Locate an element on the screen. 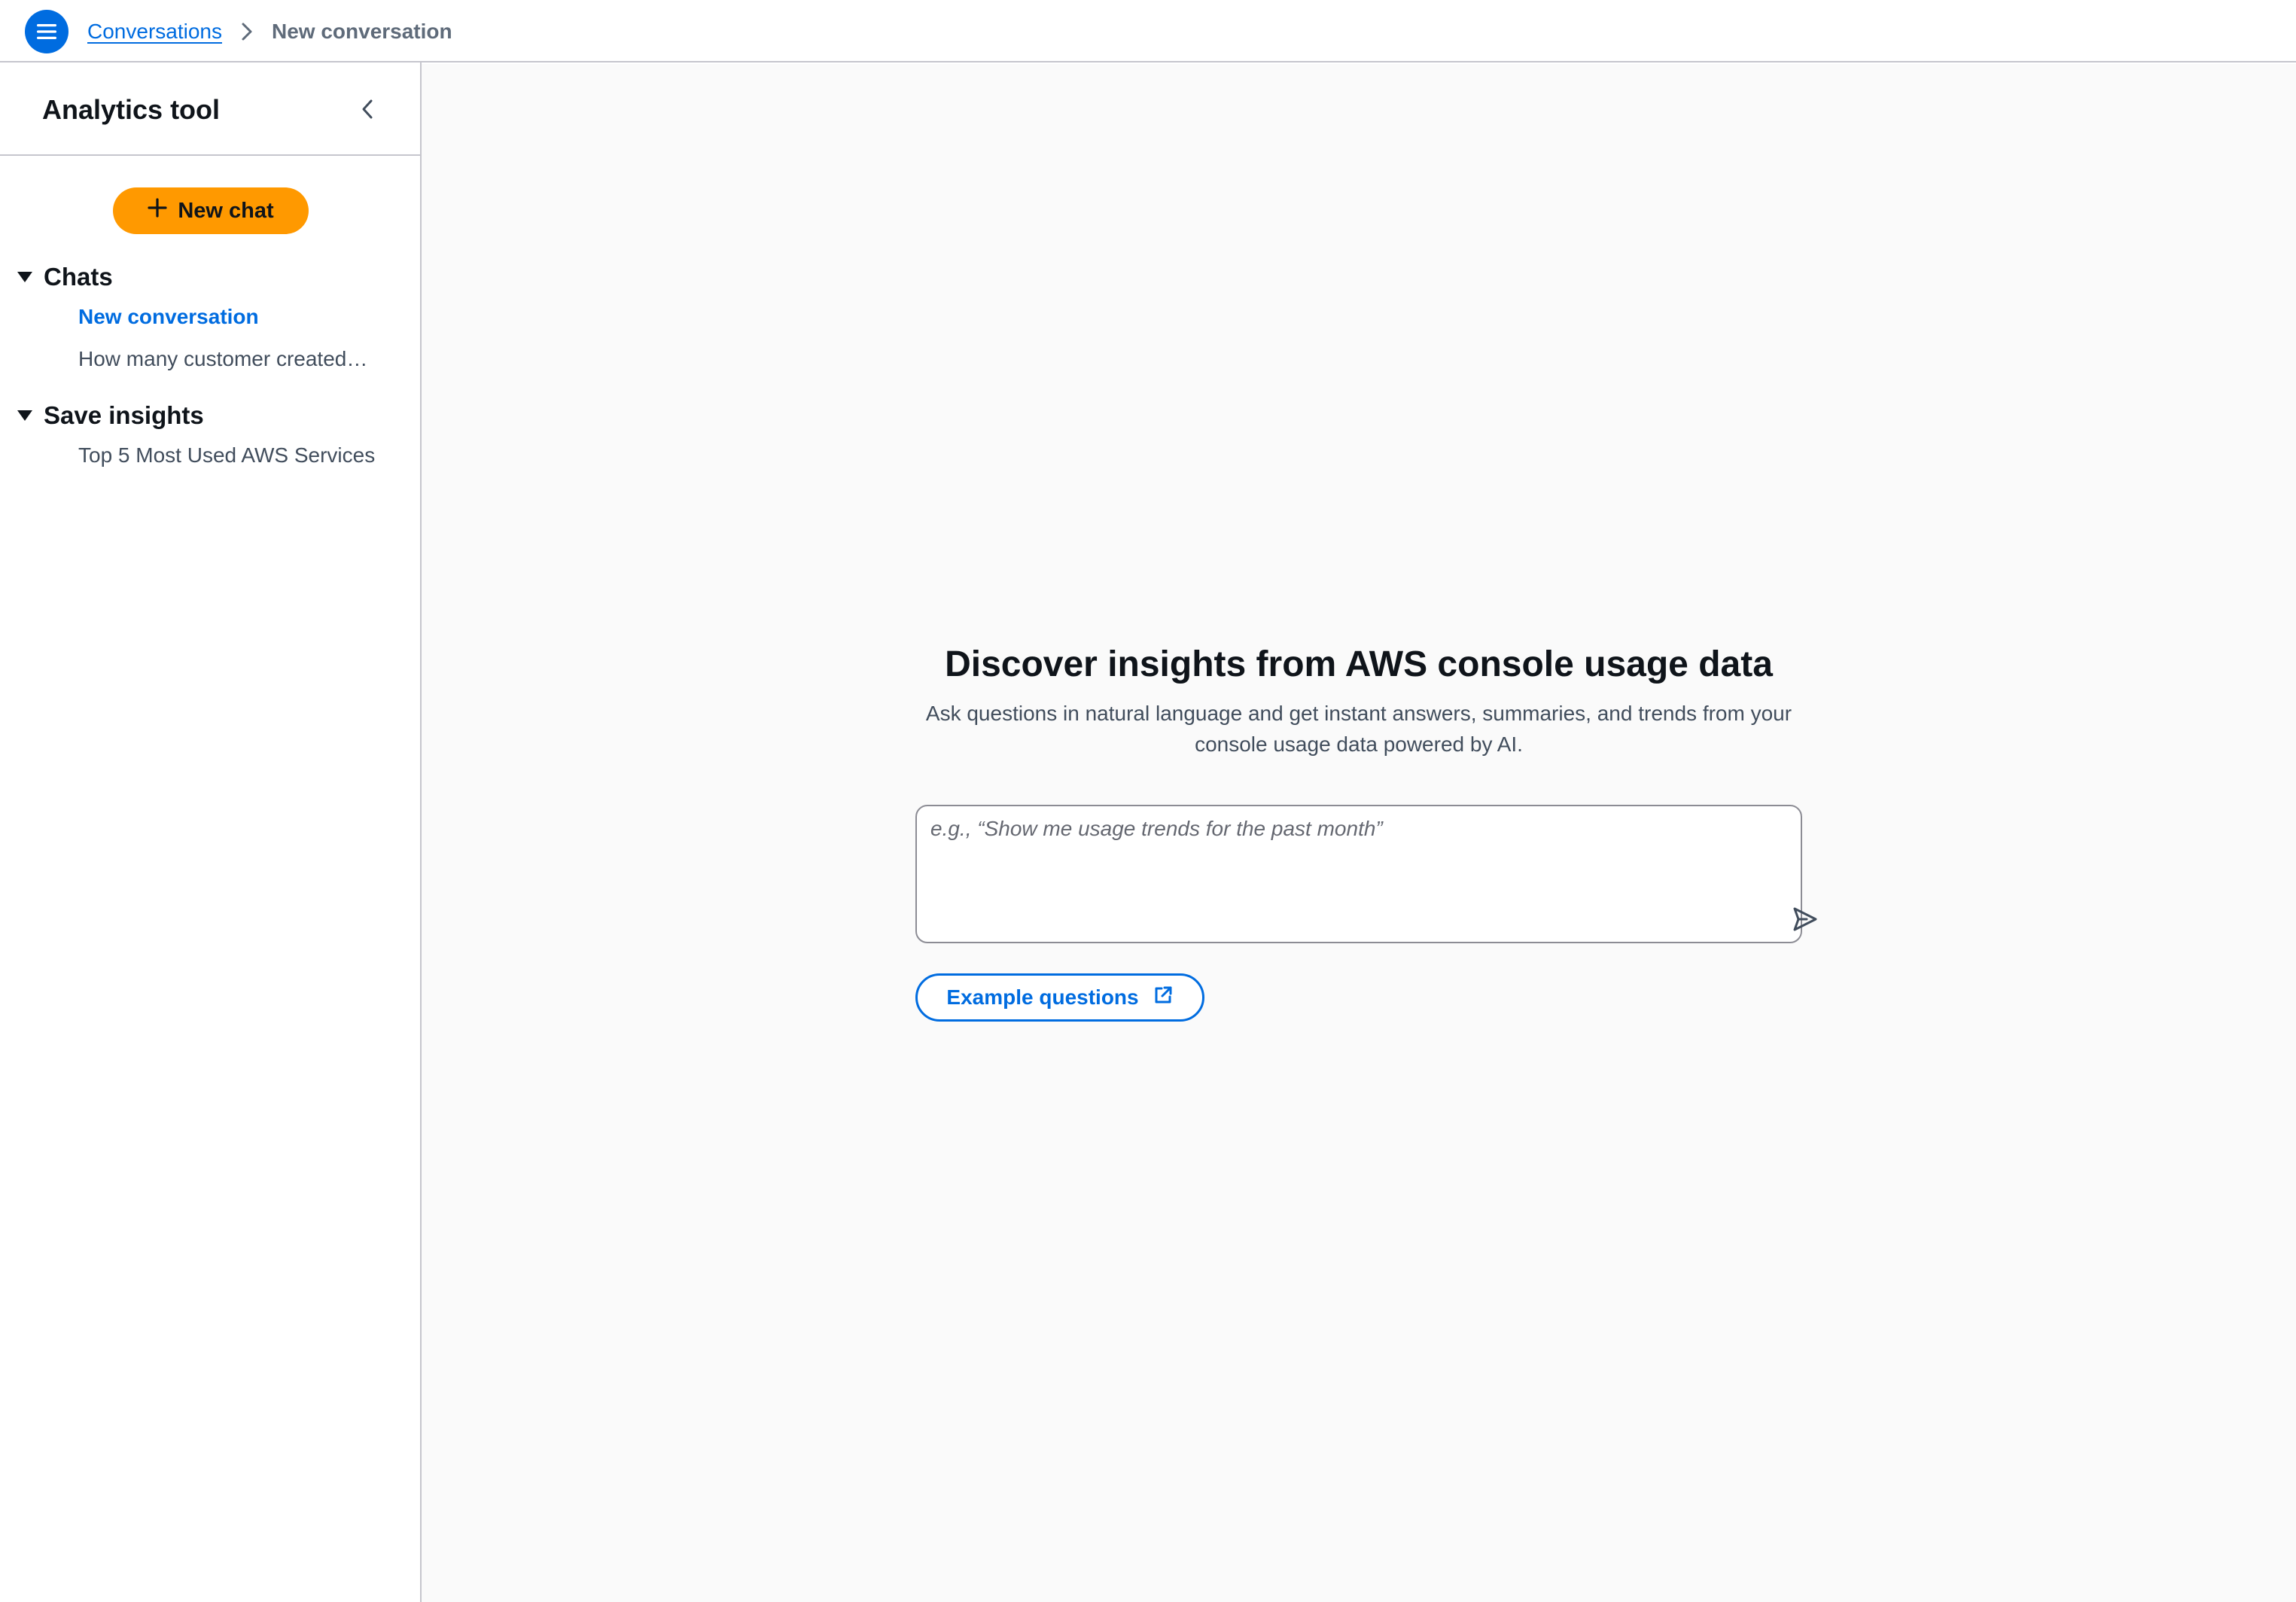 This screenshot has width=2296, height=1602. hamburger-menu-icon is located at coordinates (47, 31).